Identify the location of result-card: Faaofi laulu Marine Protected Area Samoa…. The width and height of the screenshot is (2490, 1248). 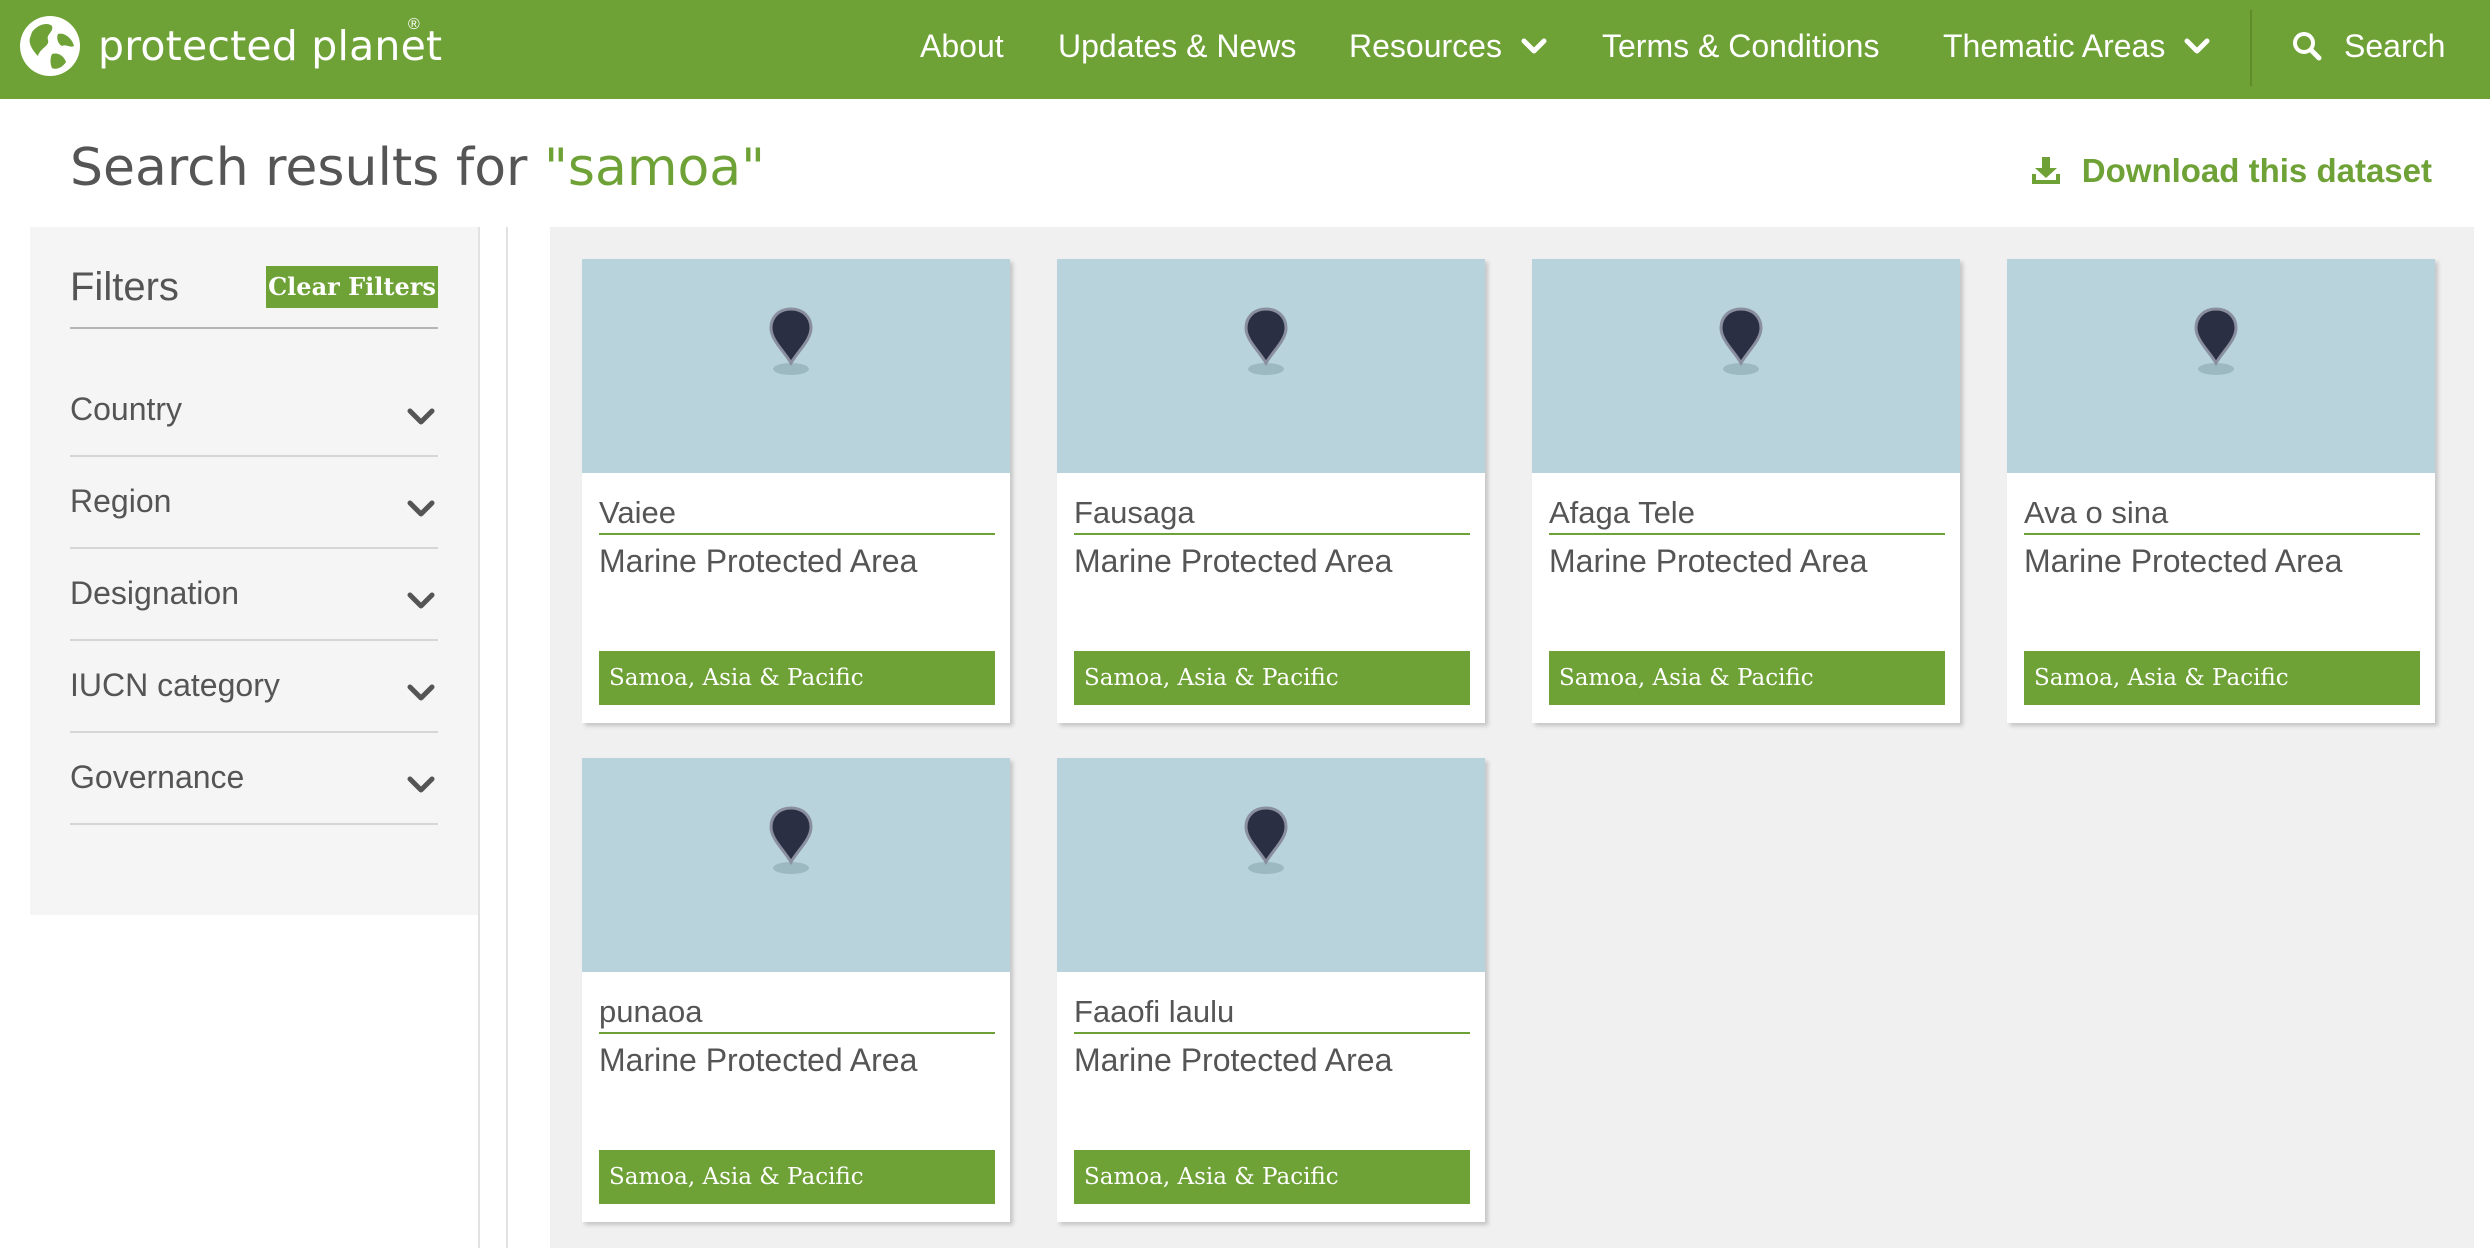
(1271, 990).